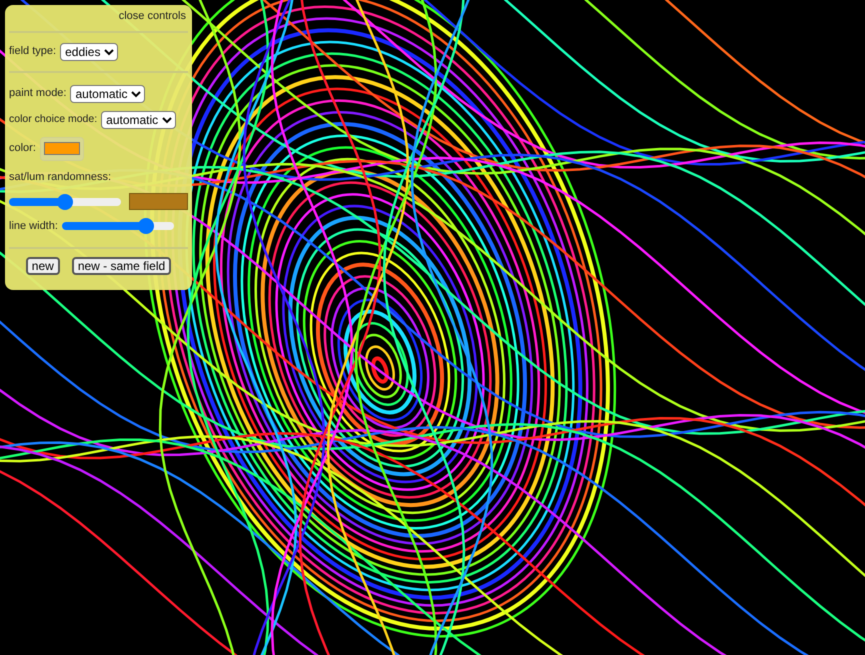 This screenshot has width=865, height=655. I want to click on randomness-slider, so click(65, 202).